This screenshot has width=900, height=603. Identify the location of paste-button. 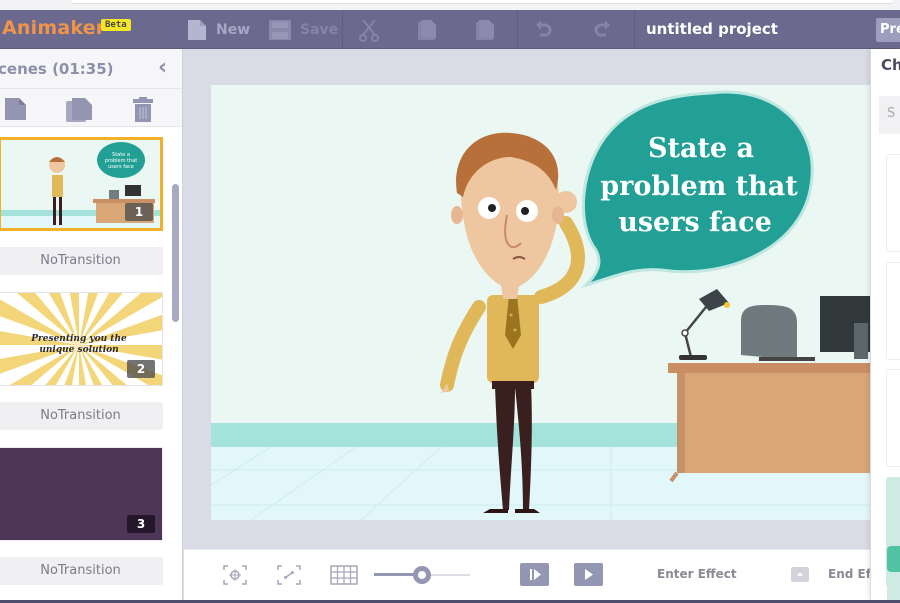
(485, 29).